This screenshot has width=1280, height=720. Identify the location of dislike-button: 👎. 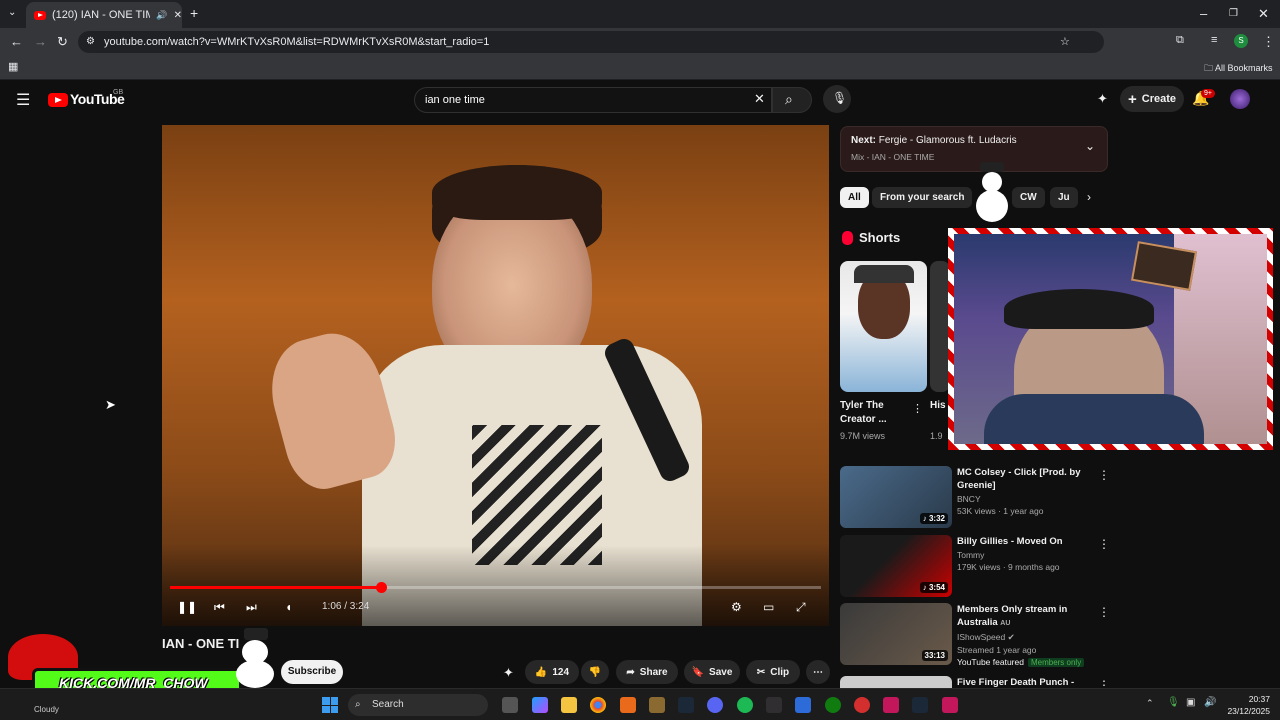
(595, 672).